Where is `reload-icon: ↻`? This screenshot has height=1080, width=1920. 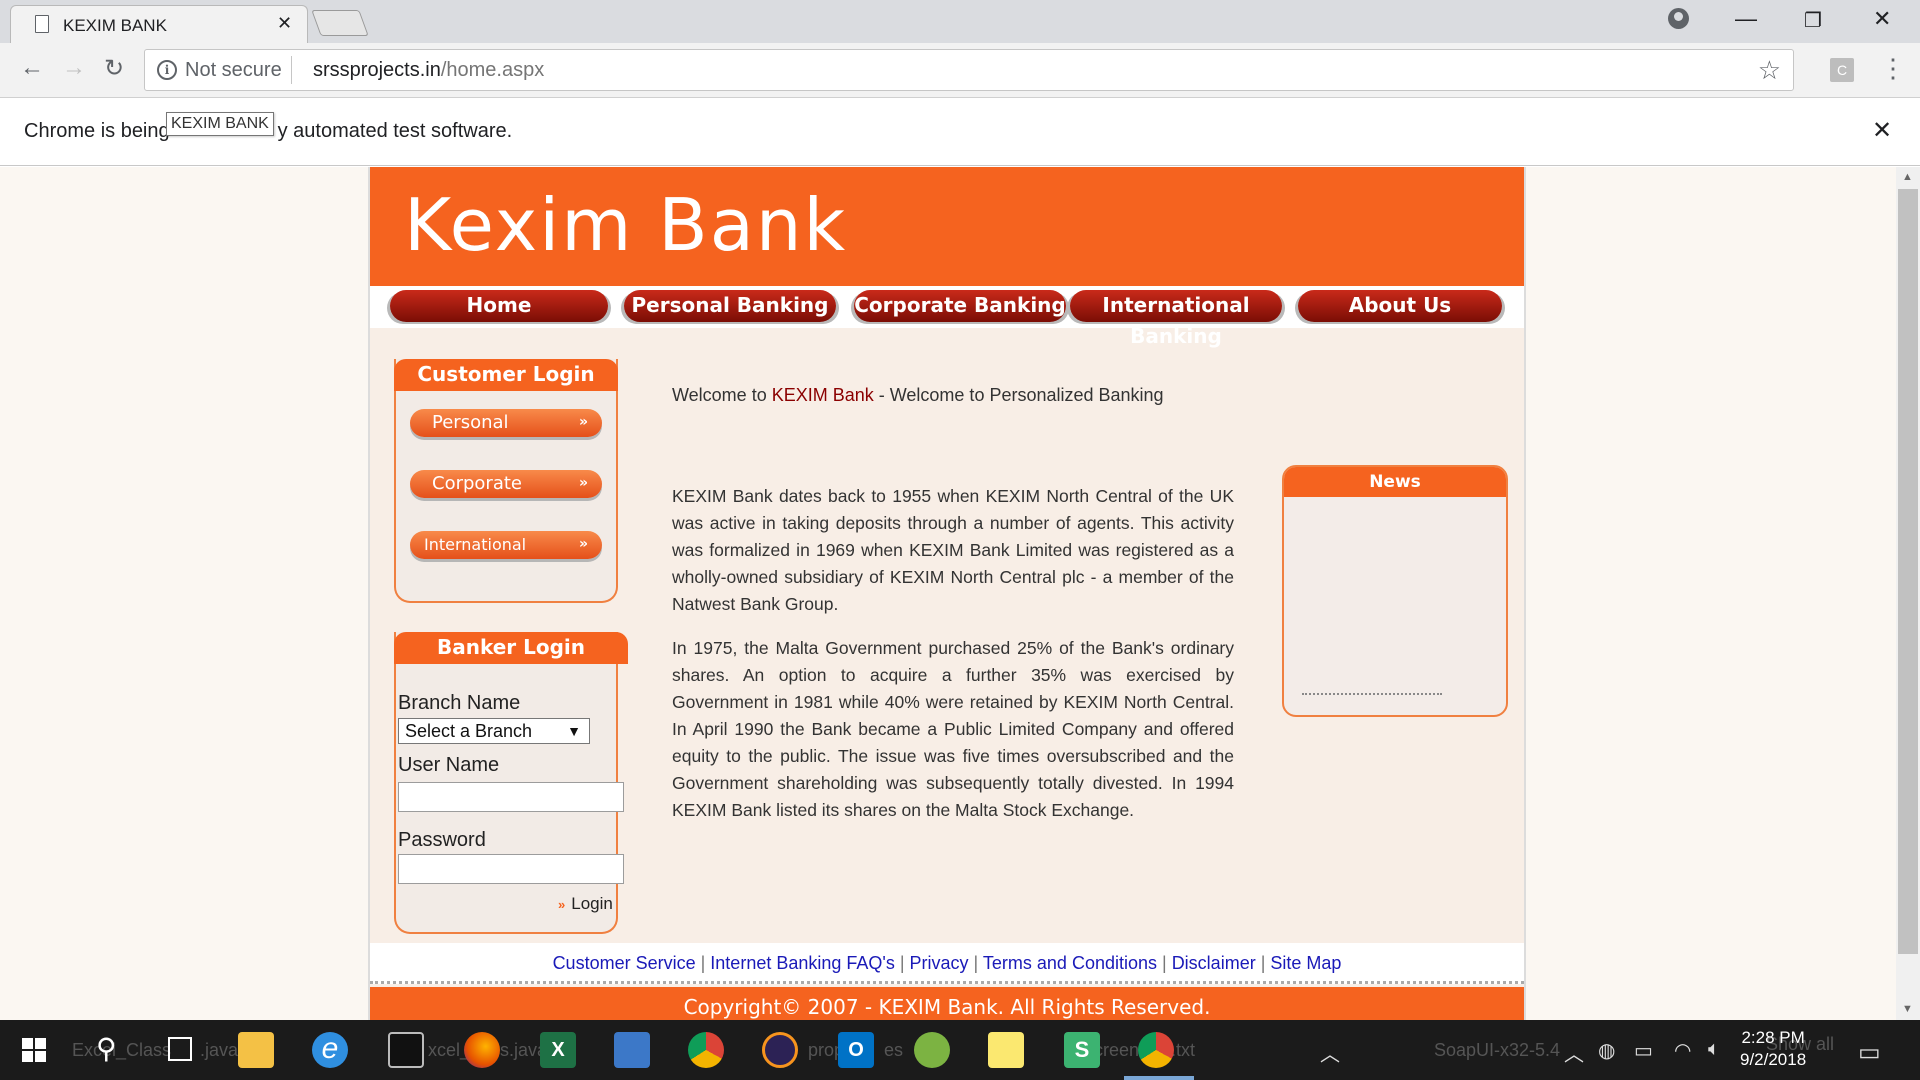 reload-icon: ↻ is located at coordinates (114, 68).